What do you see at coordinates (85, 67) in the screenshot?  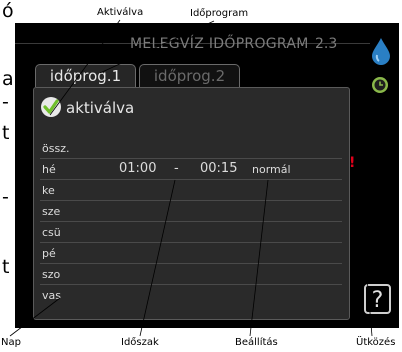 I see `leader-aktivalva` at bounding box center [85, 67].